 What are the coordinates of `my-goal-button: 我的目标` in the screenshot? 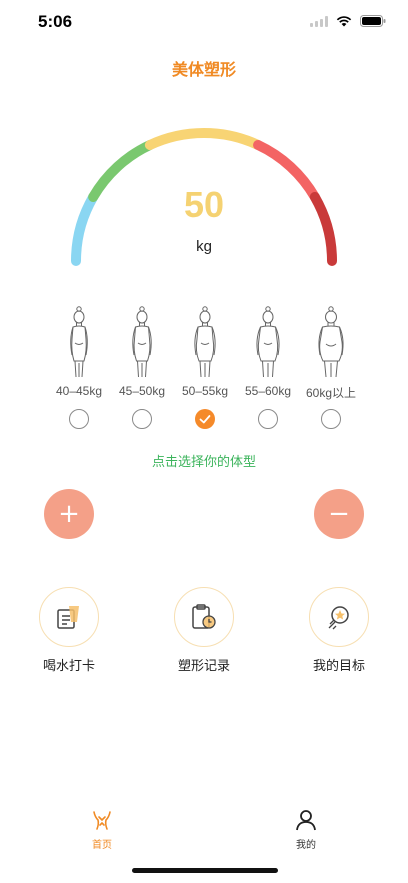 It's located at (339, 632).